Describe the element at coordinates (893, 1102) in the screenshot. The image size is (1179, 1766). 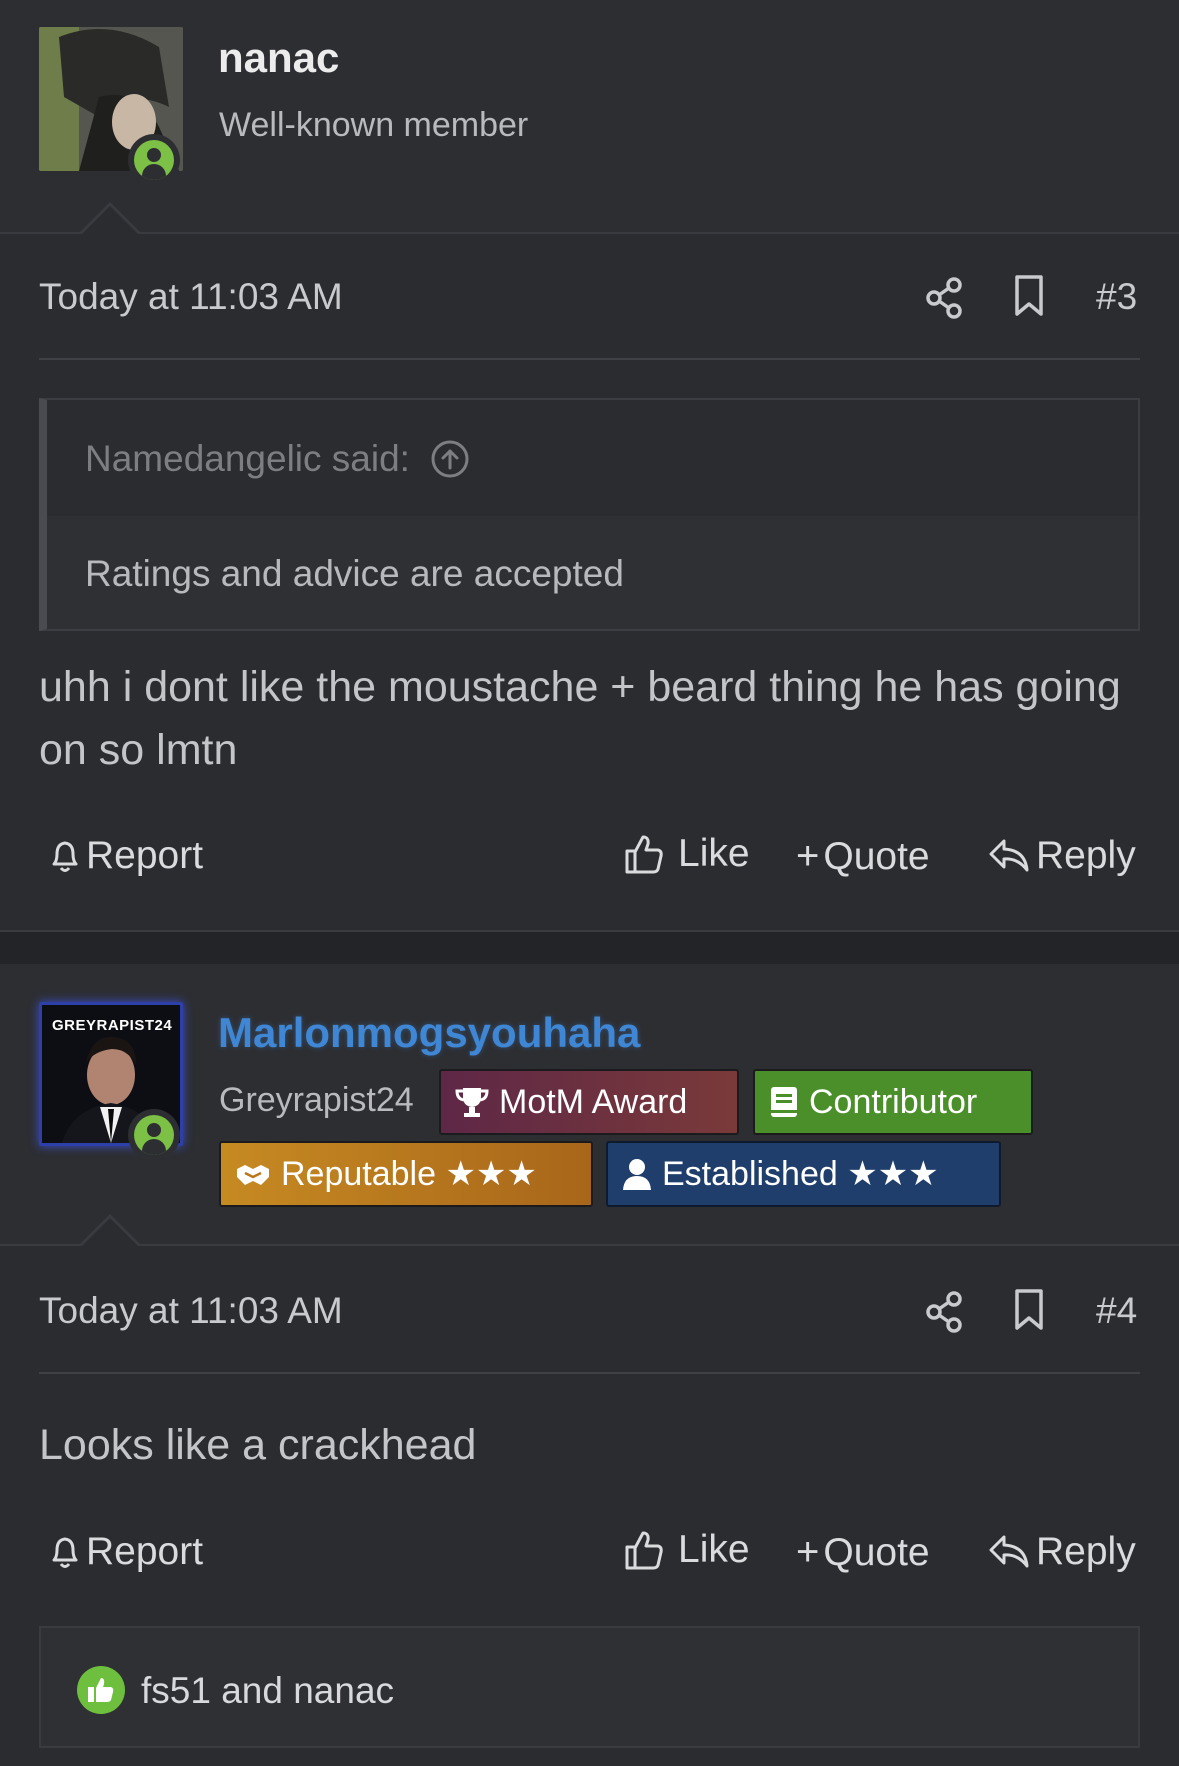
I see `contributor-badge: Contributor` at that location.